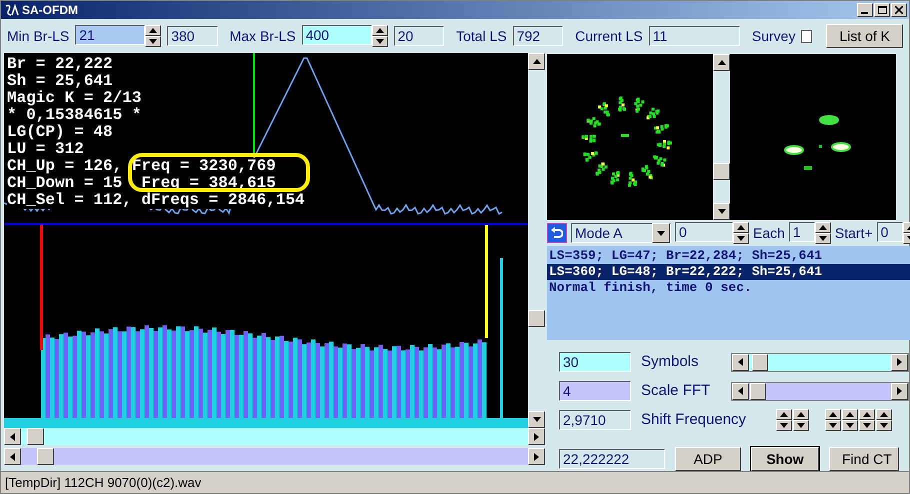 This screenshot has width=910, height=494. I want to click on undo-button, so click(557, 233).